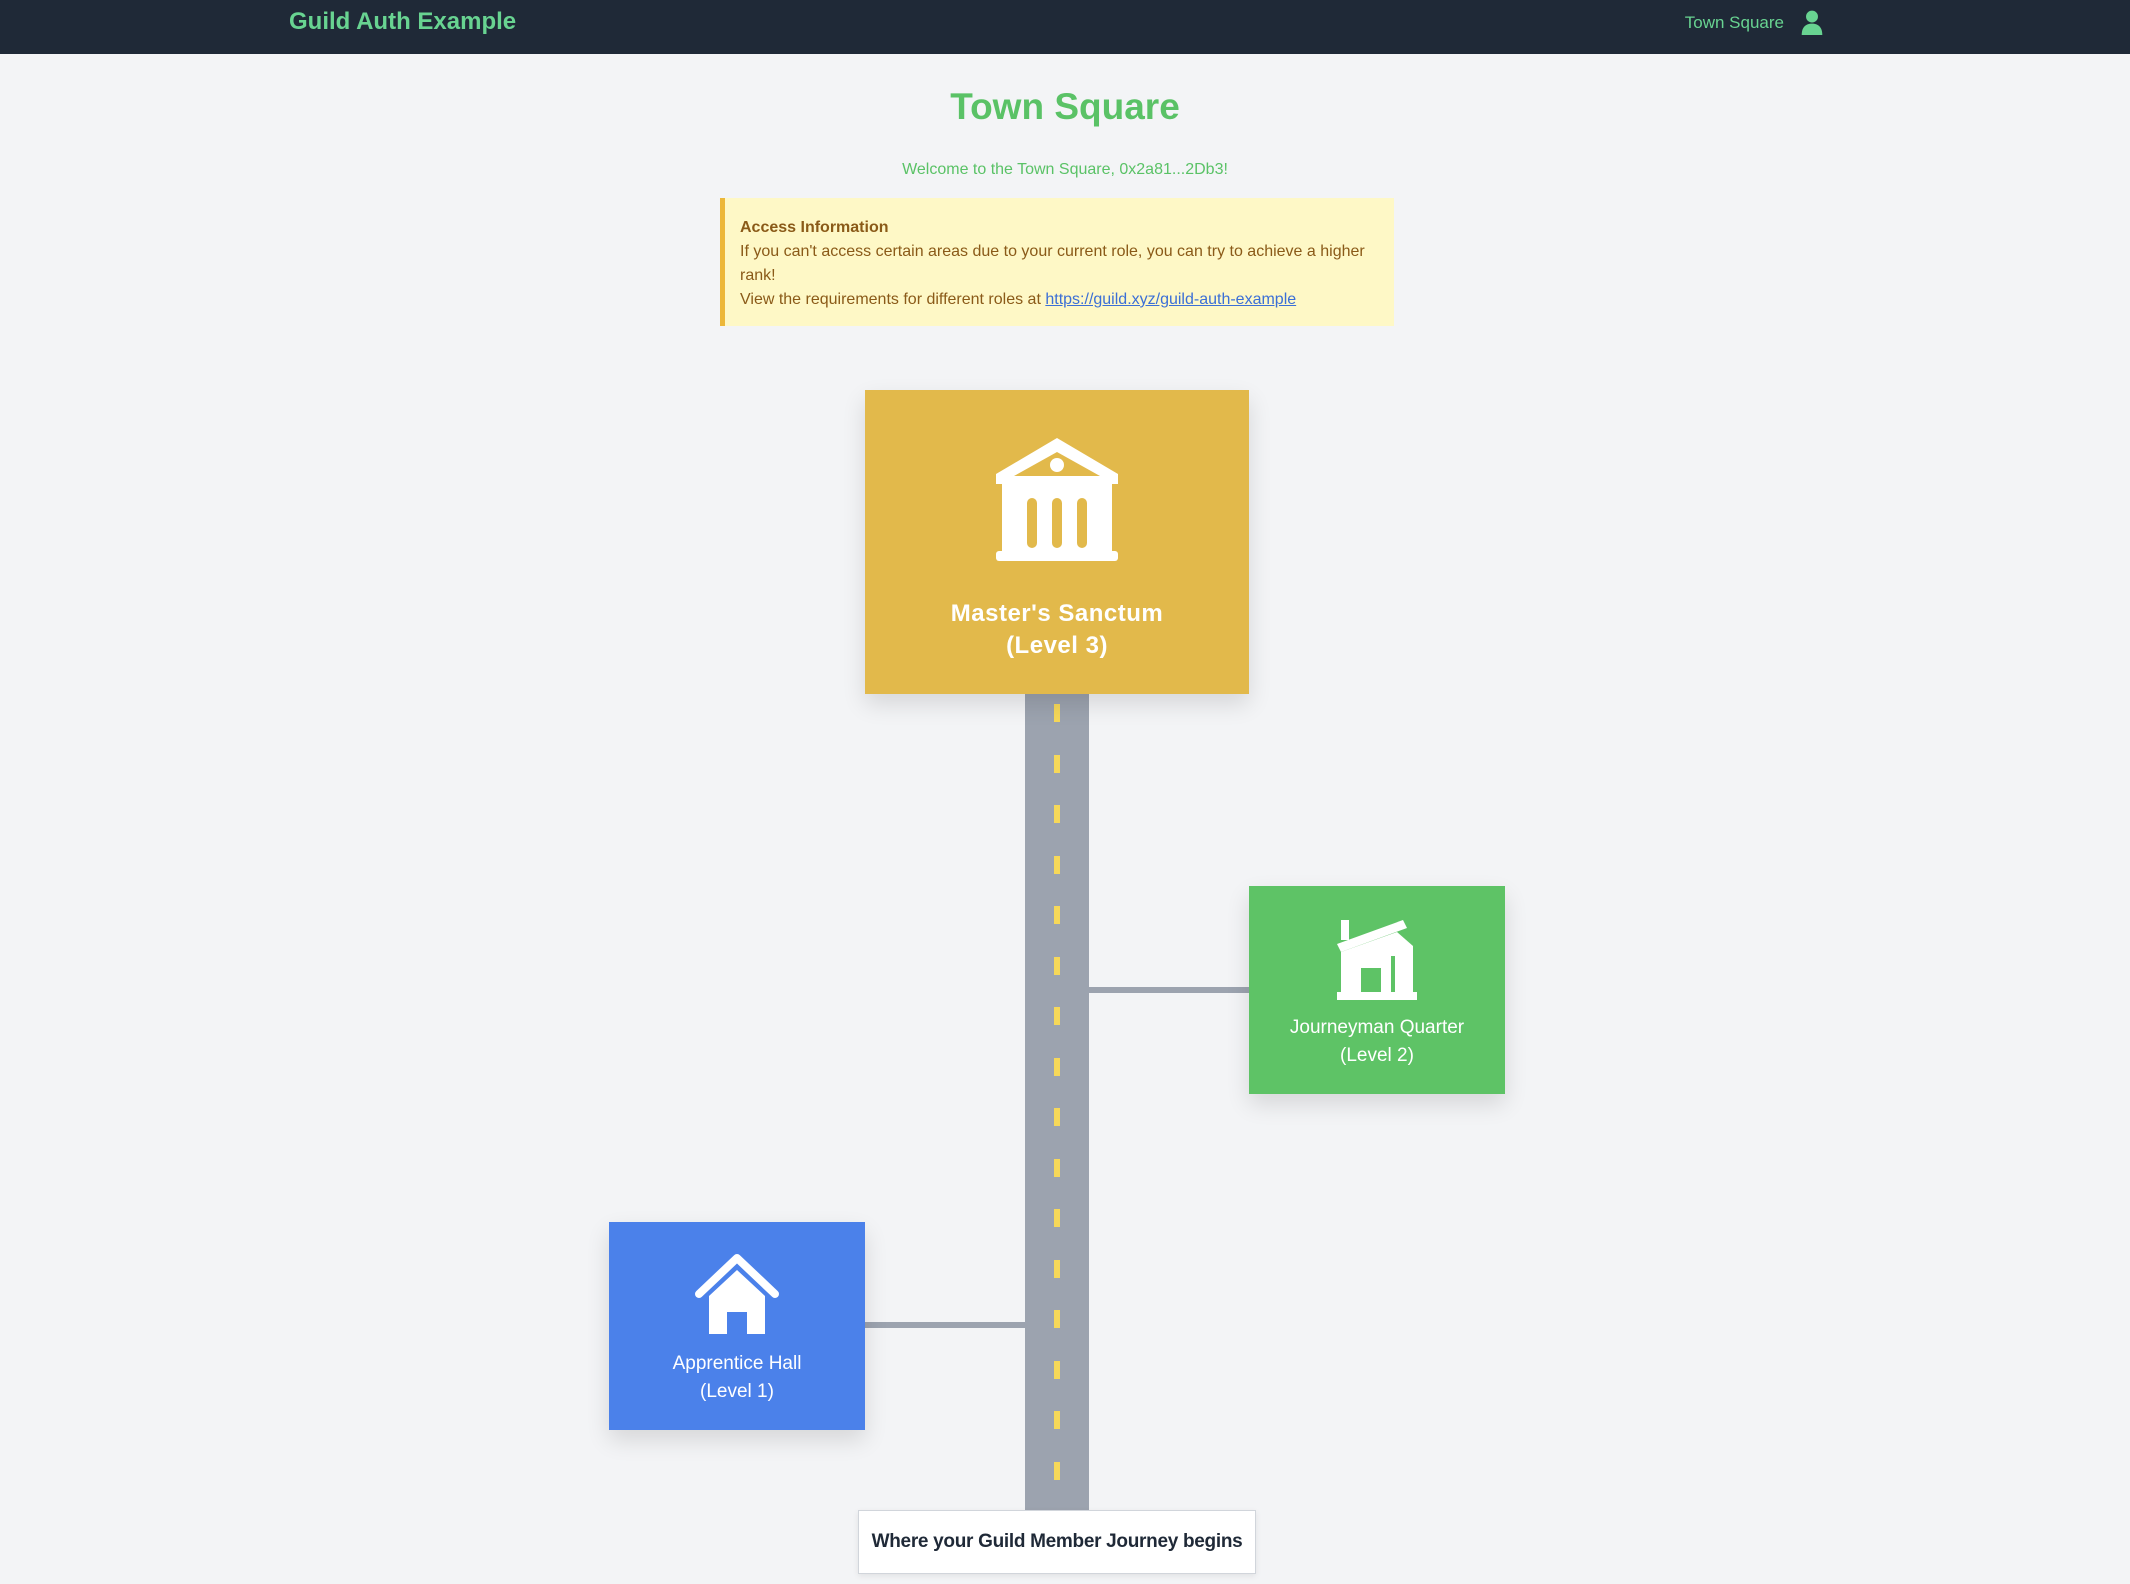  Describe the element at coordinates (1065, 27) in the screenshot. I see `navbar: Guild Auth Example Town Square` at that location.